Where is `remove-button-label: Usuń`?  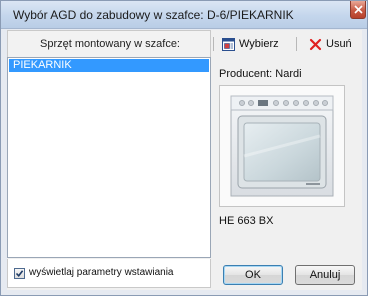 remove-button-label: Usuń is located at coordinates (339, 44).